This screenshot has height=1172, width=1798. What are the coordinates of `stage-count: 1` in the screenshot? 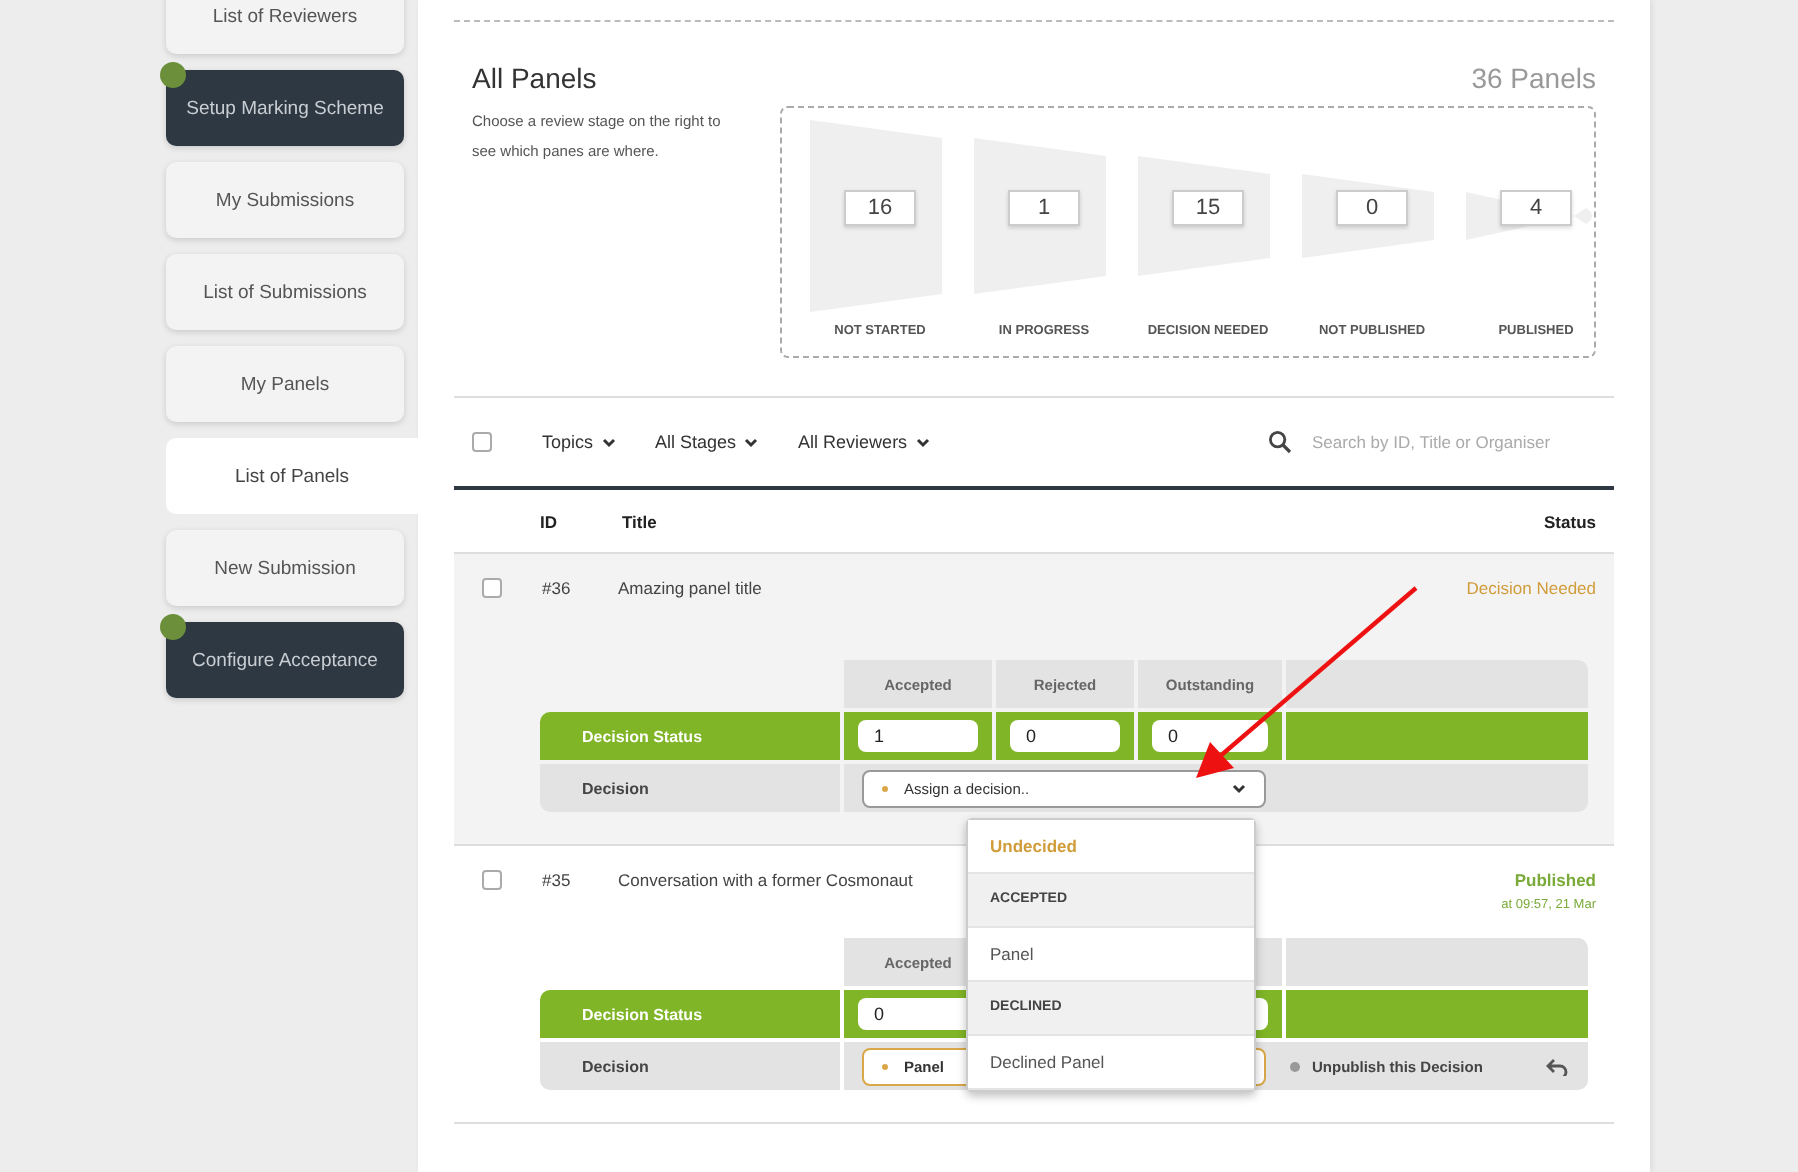 It's located at (1044, 208).